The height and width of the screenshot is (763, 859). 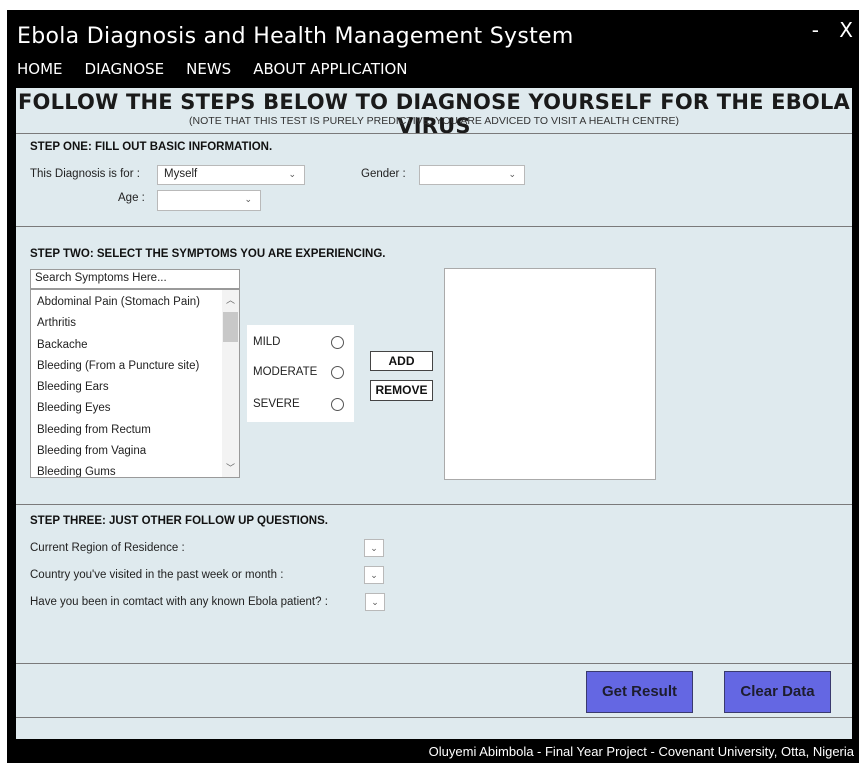 What do you see at coordinates (337, 342) in the screenshot?
I see `severity-mild-radio` at bounding box center [337, 342].